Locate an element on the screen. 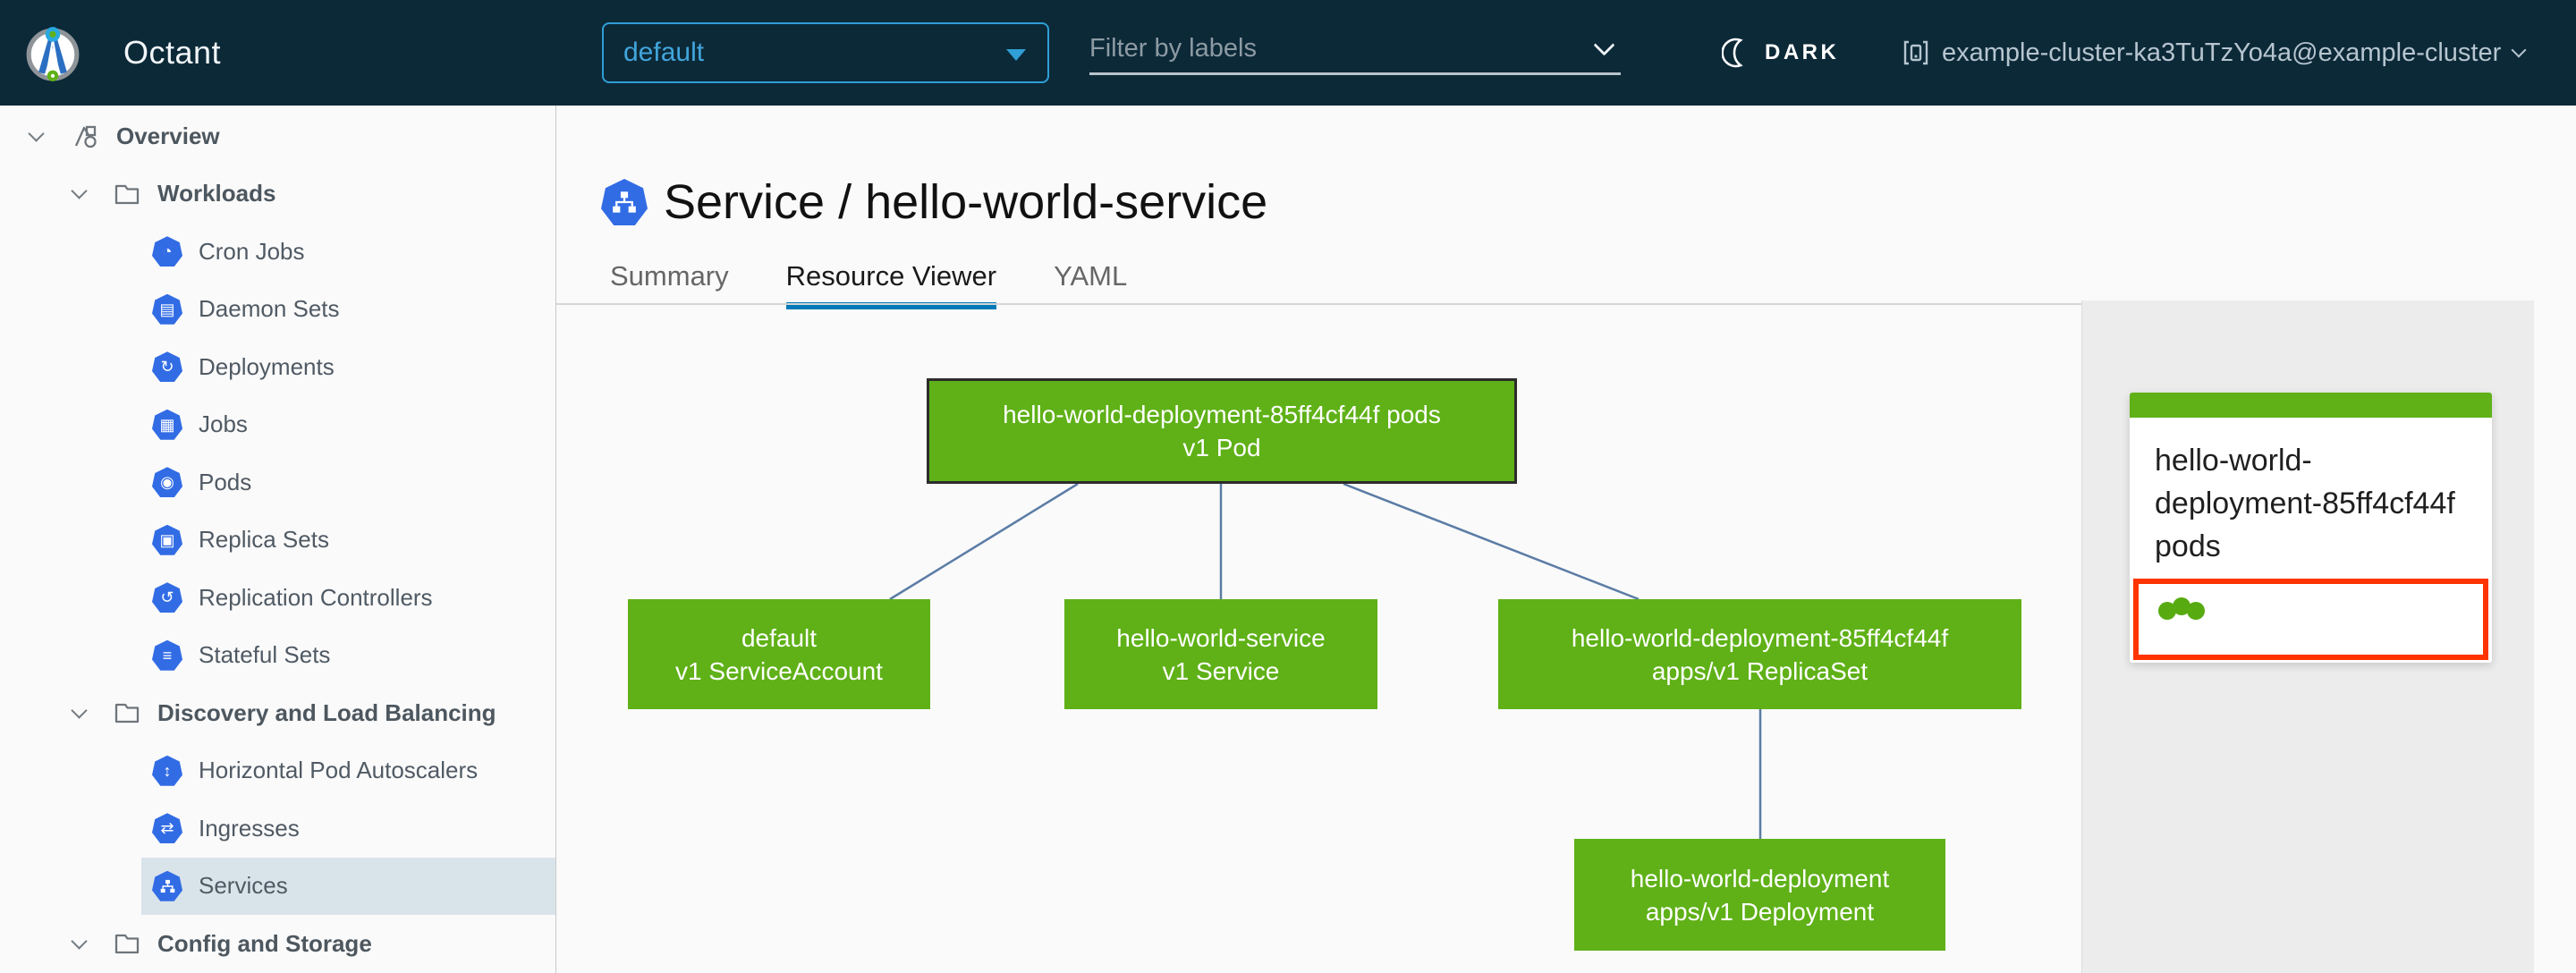 Image resolution: width=2576 pixels, height=973 pixels. pod-status-highlight is located at coordinates (2310, 619).